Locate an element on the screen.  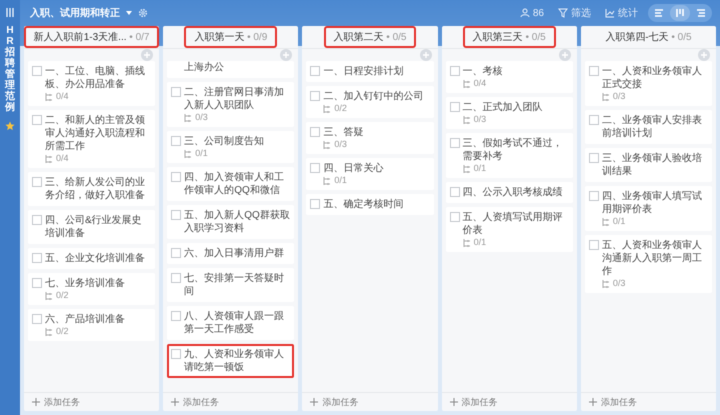
task-title: 一、人资和业务领审人正式交接 is located at coordinates (652, 78).